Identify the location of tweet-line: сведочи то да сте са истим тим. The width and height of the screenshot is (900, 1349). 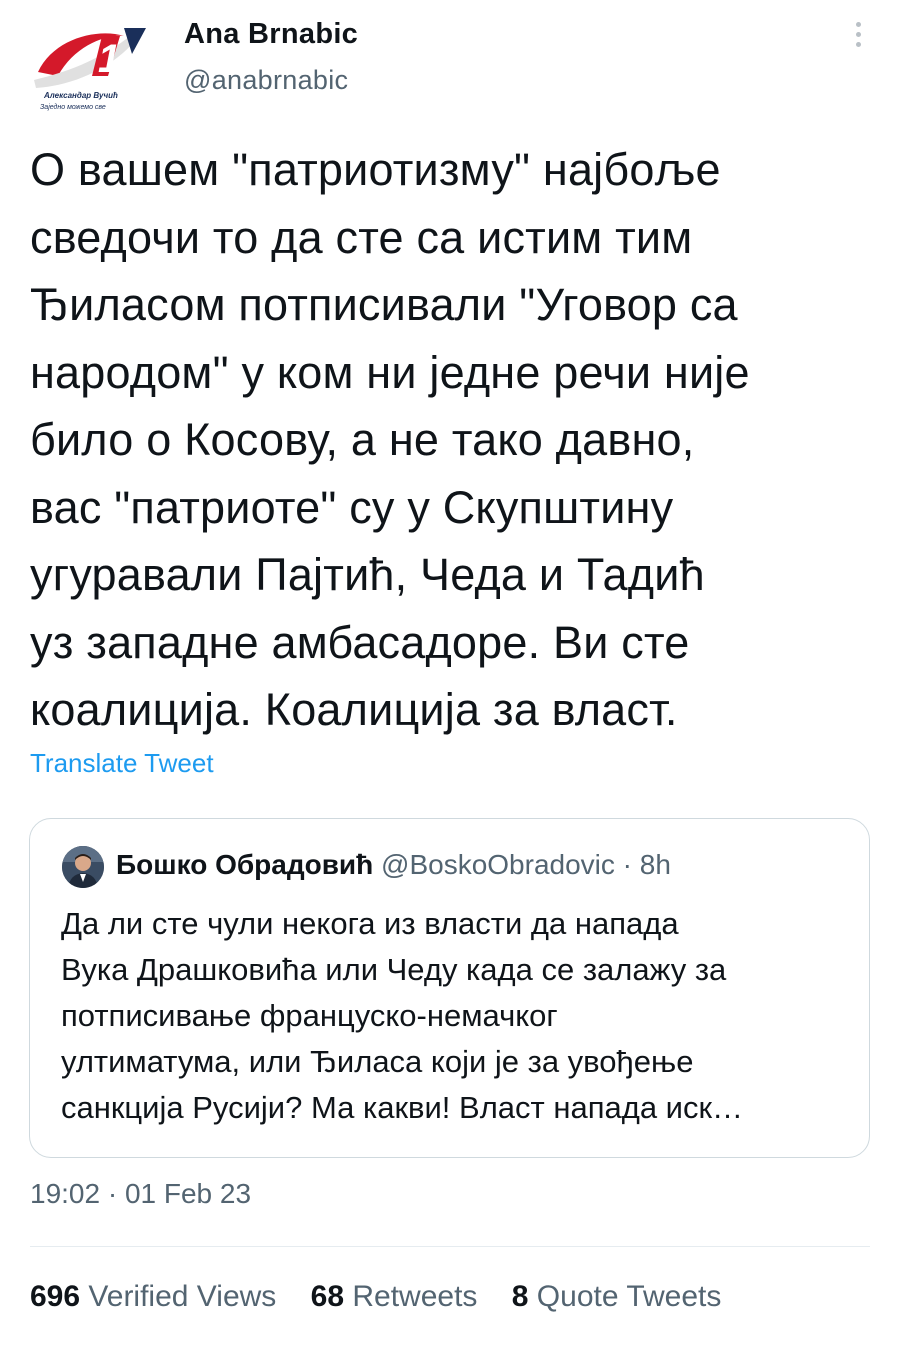
(361, 237).